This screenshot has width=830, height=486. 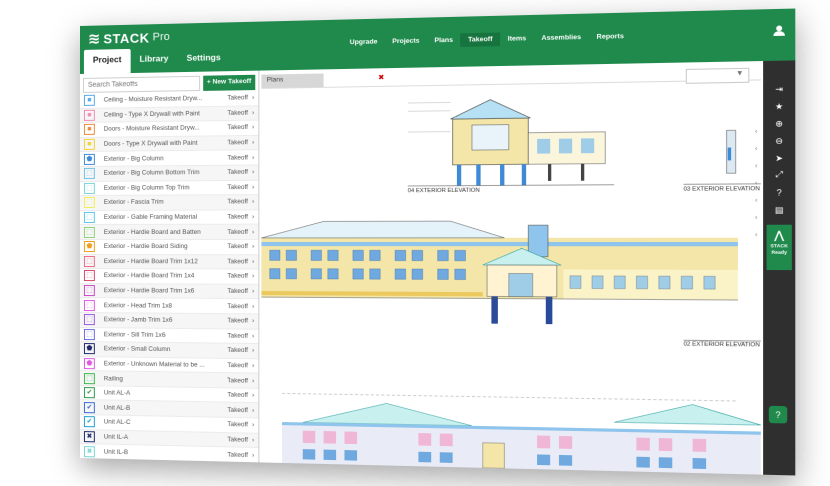 I want to click on nav-items: Items, so click(x=517, y=39).